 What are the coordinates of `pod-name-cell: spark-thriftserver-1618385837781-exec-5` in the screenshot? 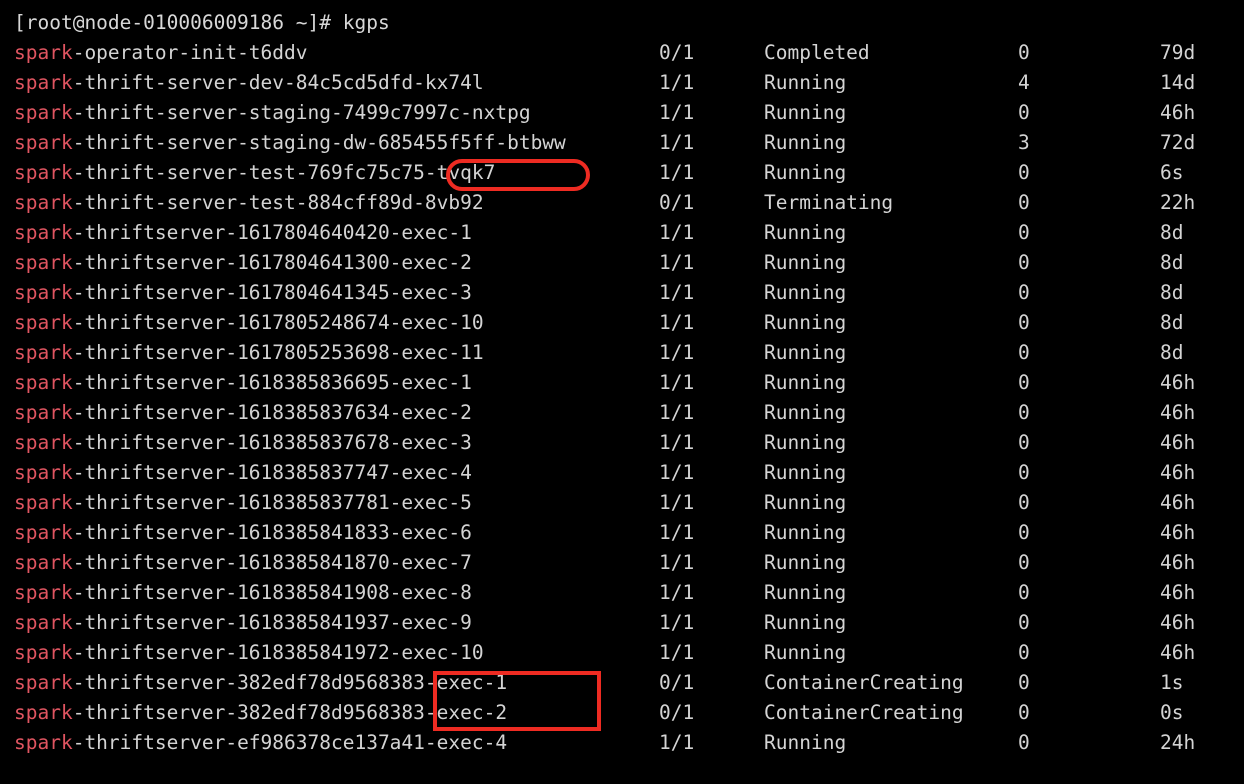 It's located at (243, 503).